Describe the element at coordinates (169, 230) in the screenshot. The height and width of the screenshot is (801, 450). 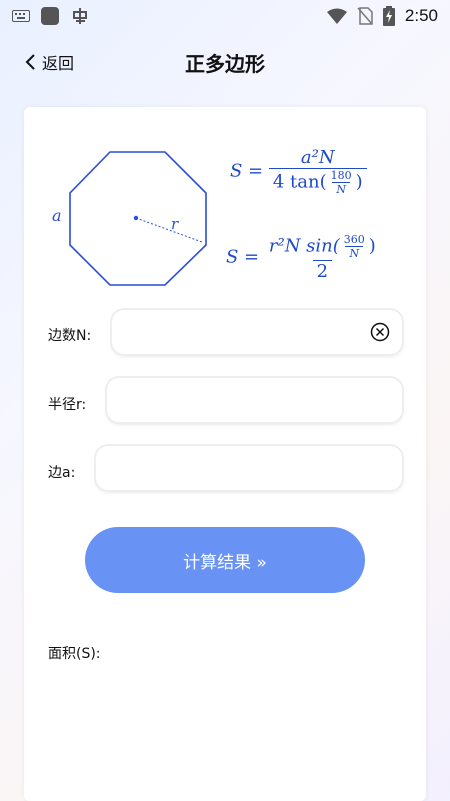
I see `radius-line` at that location.